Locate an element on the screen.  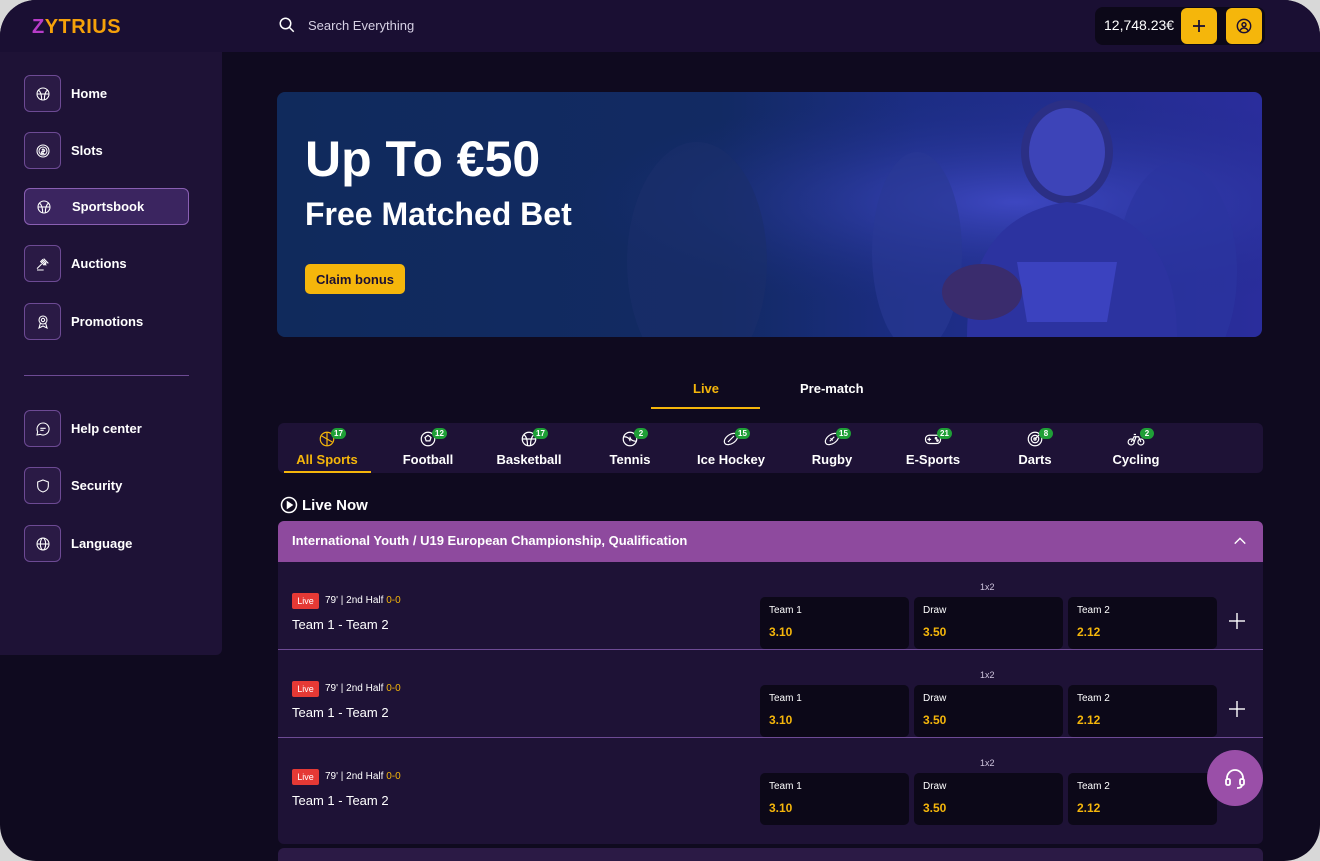
sidebar-item-help-center: Help center is located at coordinates (106, 428).